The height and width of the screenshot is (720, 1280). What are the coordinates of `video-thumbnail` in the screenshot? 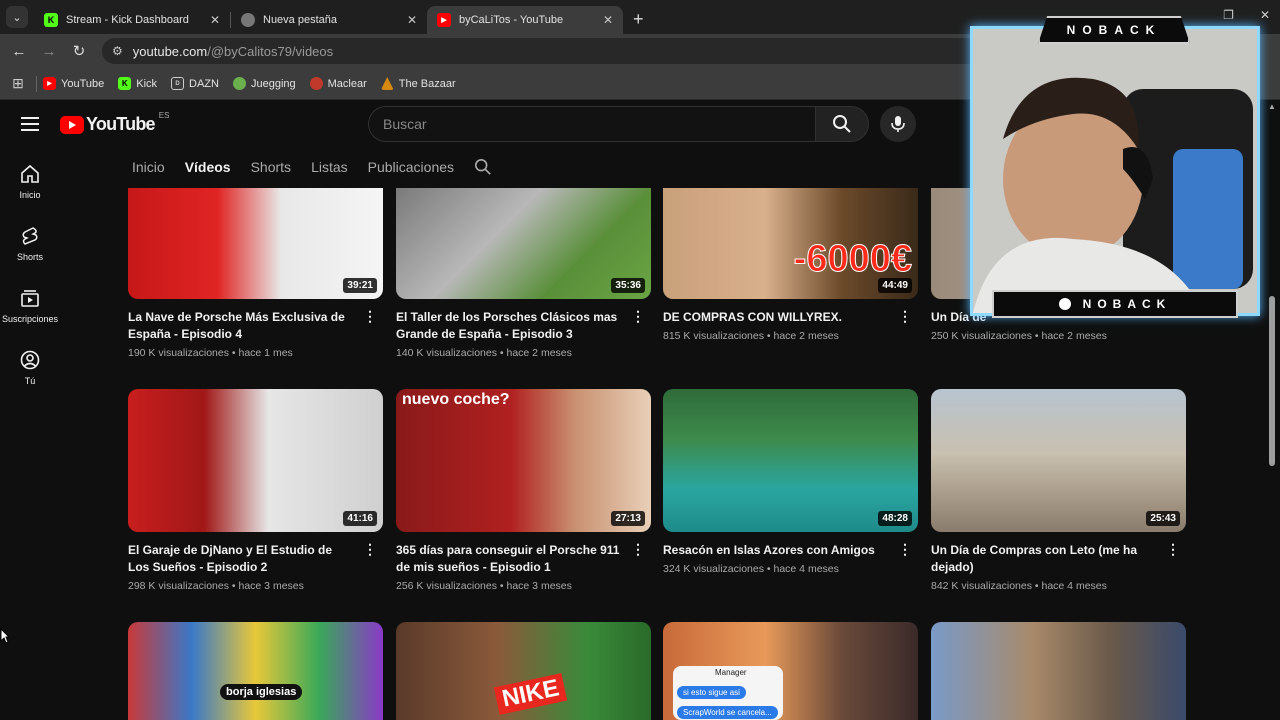 It's located at (1058, 671).